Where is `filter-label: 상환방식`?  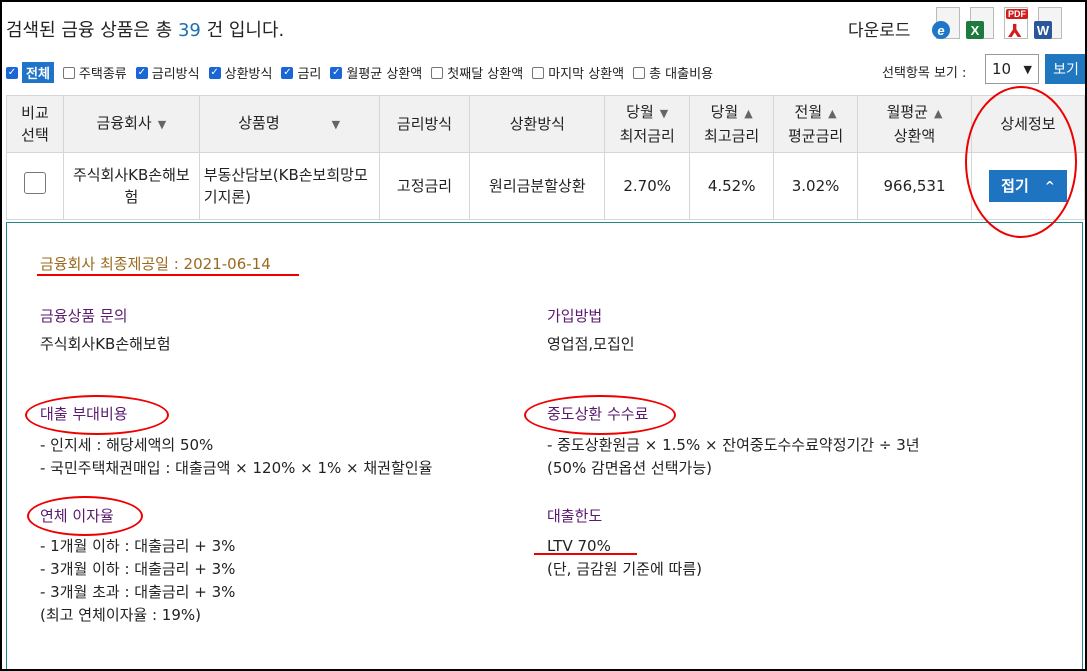 filter-label: 상환방식 is located at coordinates (248, 74).